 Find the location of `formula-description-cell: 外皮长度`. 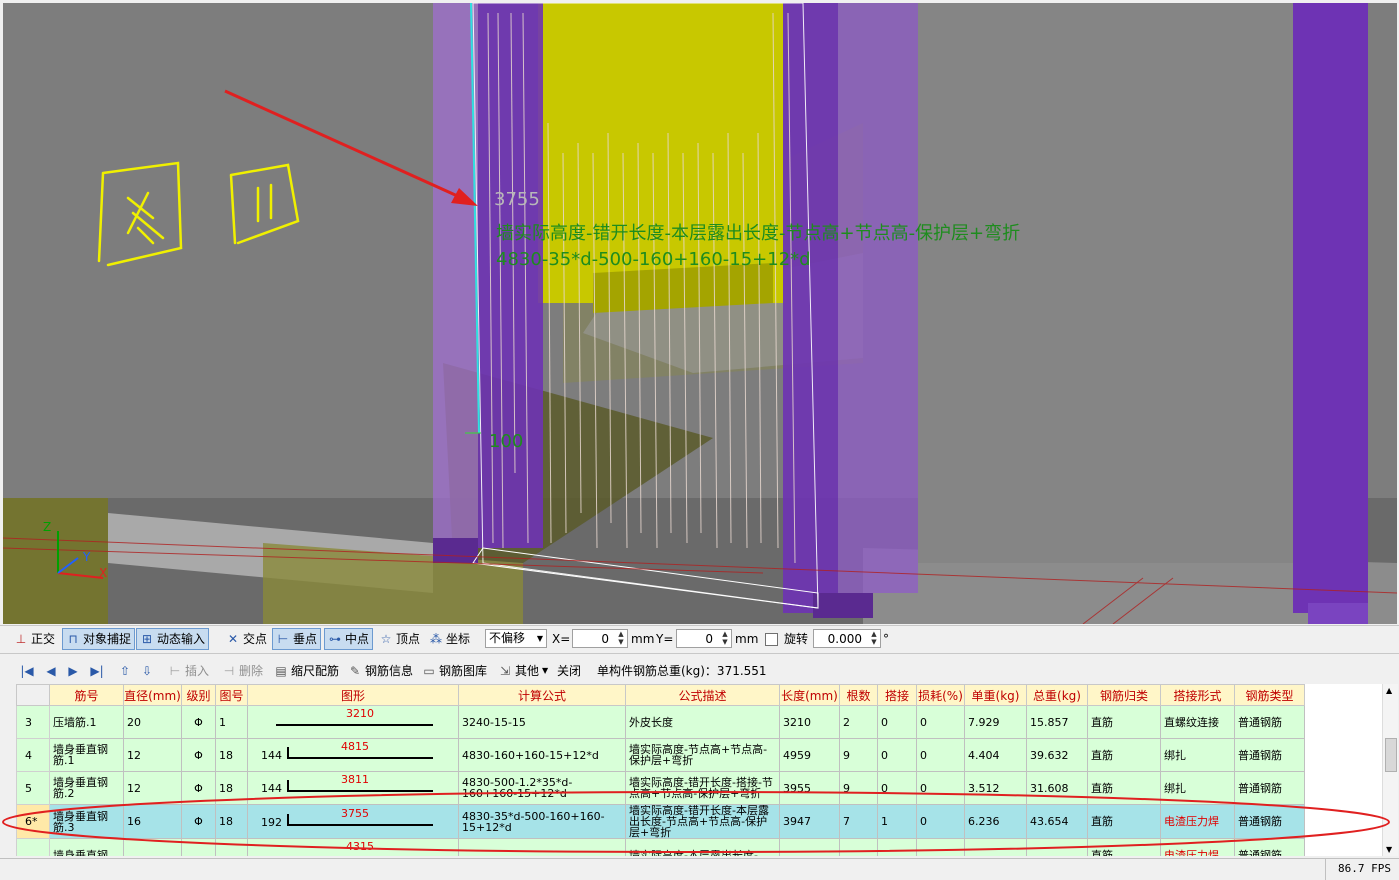

formula-description-cell: 外皮长度 is located at coordinates (702, 722).